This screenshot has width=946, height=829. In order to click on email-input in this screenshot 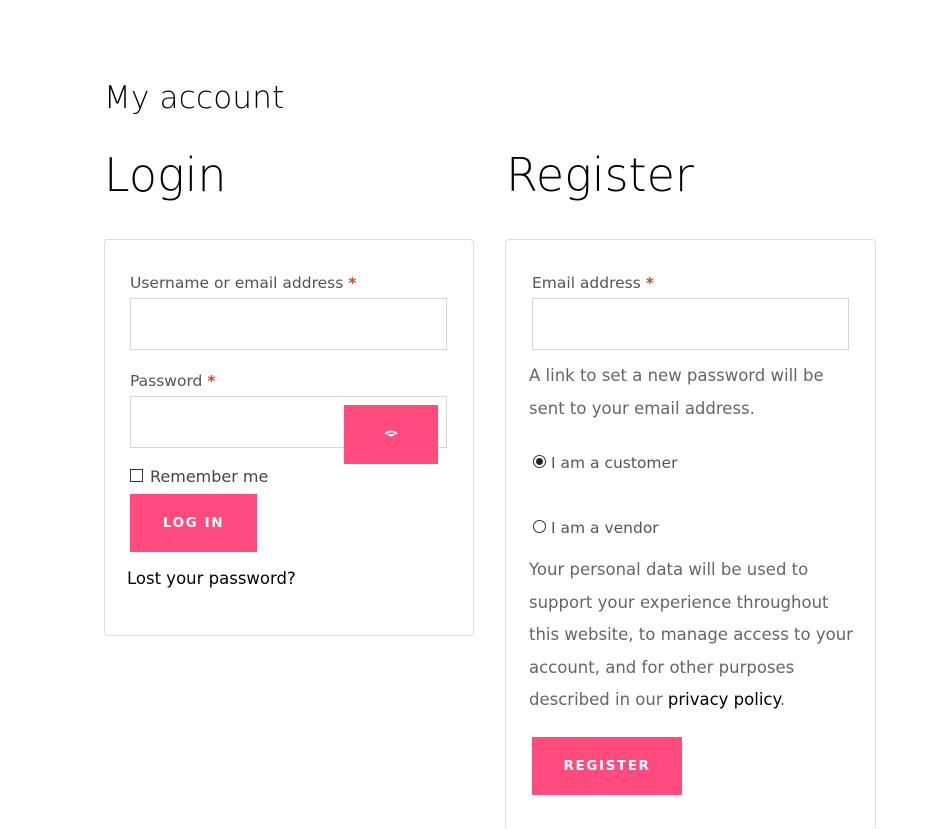, I will do `click(690, 324)`.